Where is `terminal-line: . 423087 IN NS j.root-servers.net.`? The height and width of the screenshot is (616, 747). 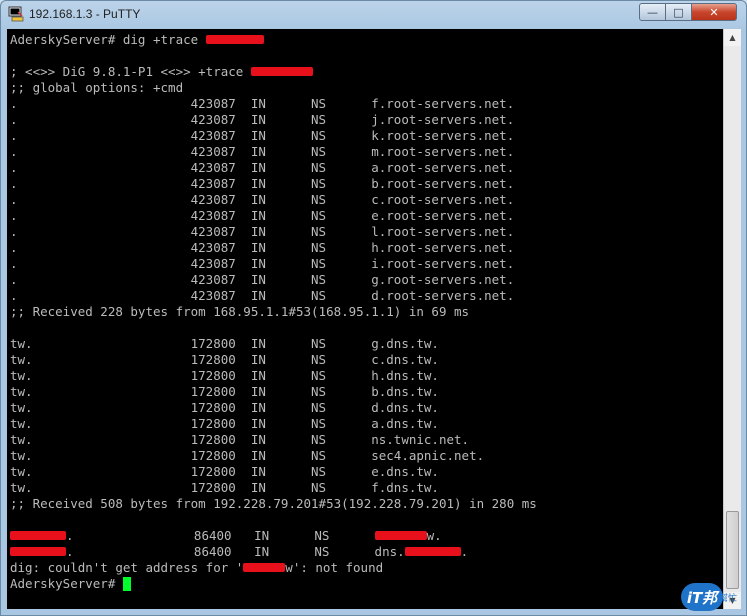 terminal-line: . 423087 IN NS j.root-servers.net. is located at coordinates (273, 120).